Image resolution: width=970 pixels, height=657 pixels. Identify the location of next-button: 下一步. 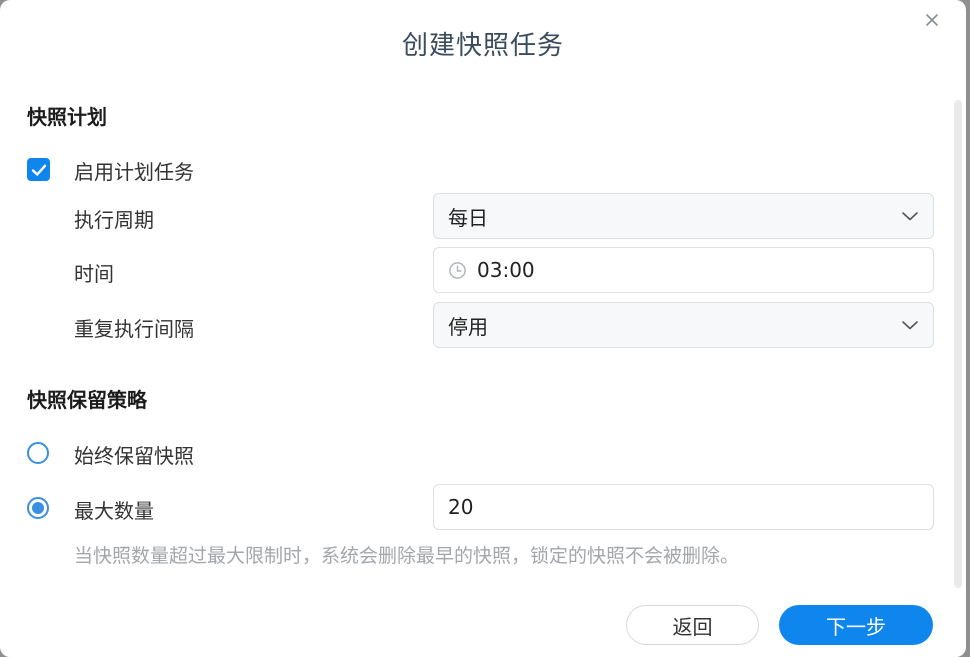
(856, 625).